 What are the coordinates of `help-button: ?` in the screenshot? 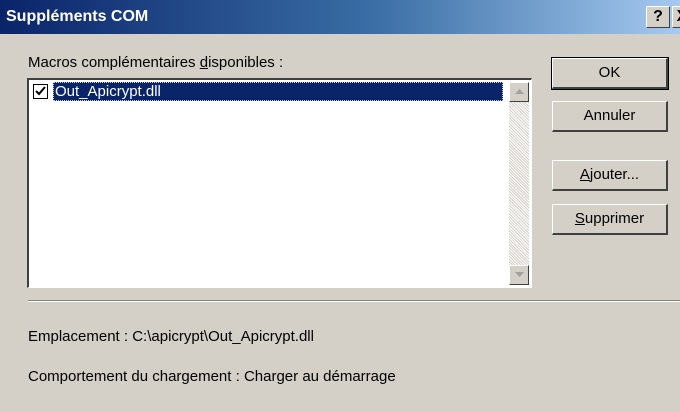 It's located at (658, 17).